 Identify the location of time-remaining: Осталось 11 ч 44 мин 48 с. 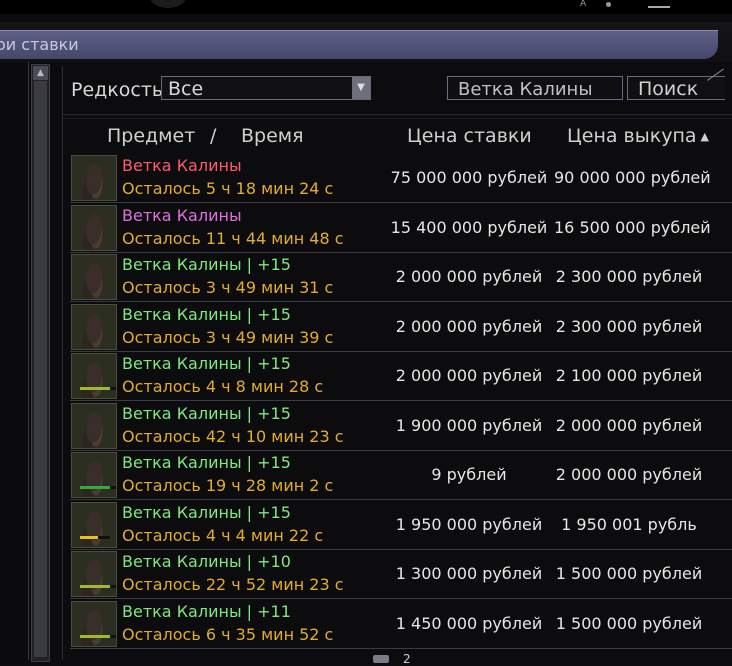
(233, 238).